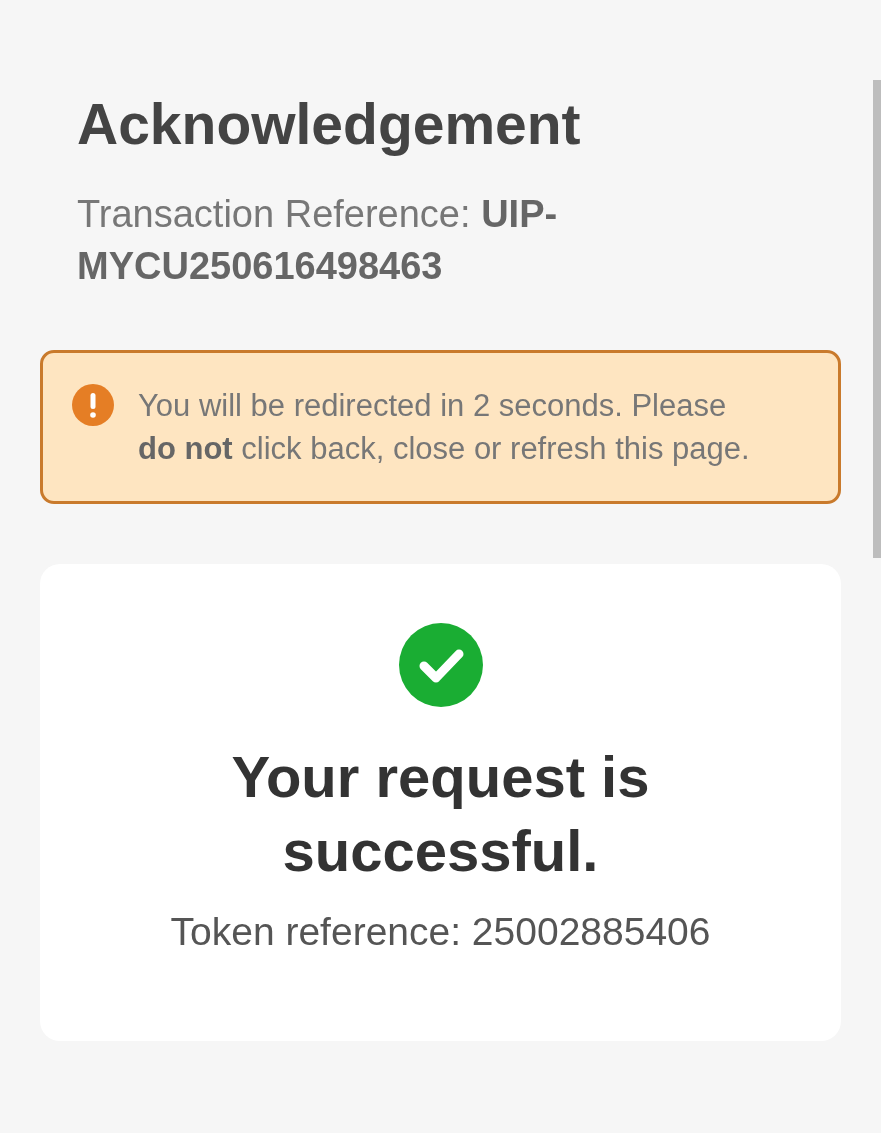 This screenshot has width=881, height=1133. What do you see at coordinates (93, 405) in the screenshot?
I see `exclamation-circle-icon` at bounding box center [93, 405].